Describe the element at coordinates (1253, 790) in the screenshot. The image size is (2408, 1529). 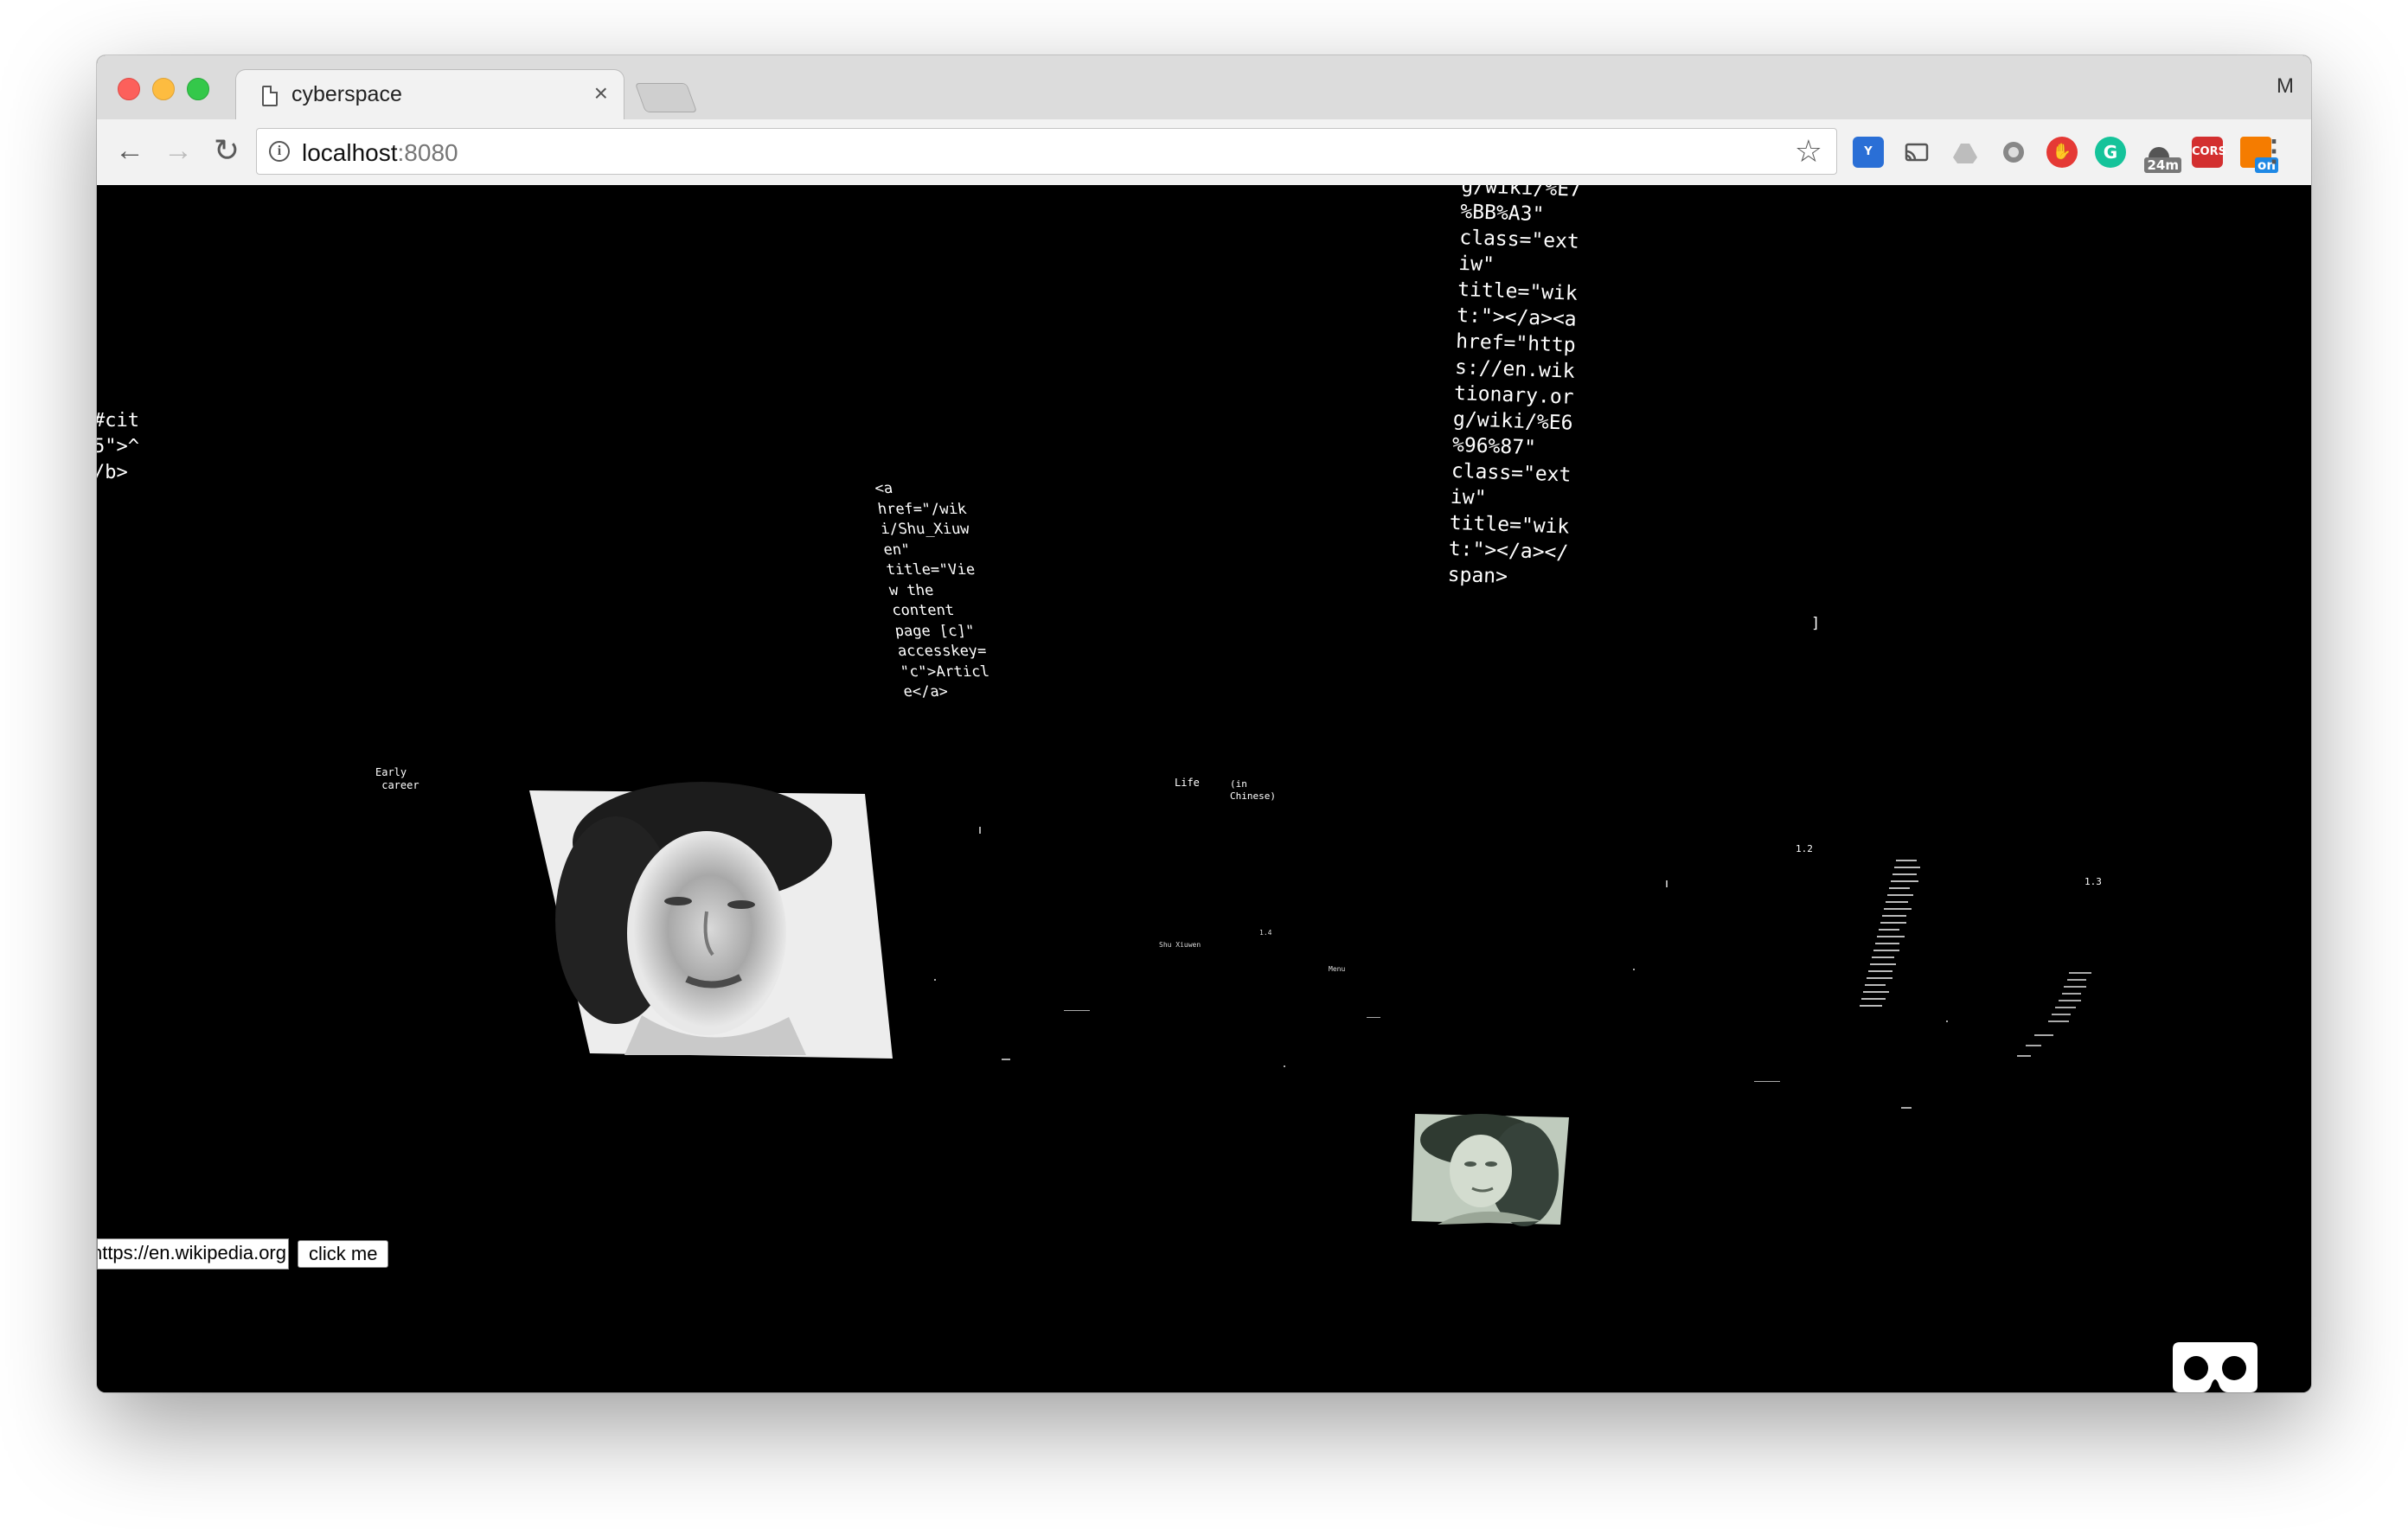
I see `label-in-chinese: (in Chinese)` at that location.